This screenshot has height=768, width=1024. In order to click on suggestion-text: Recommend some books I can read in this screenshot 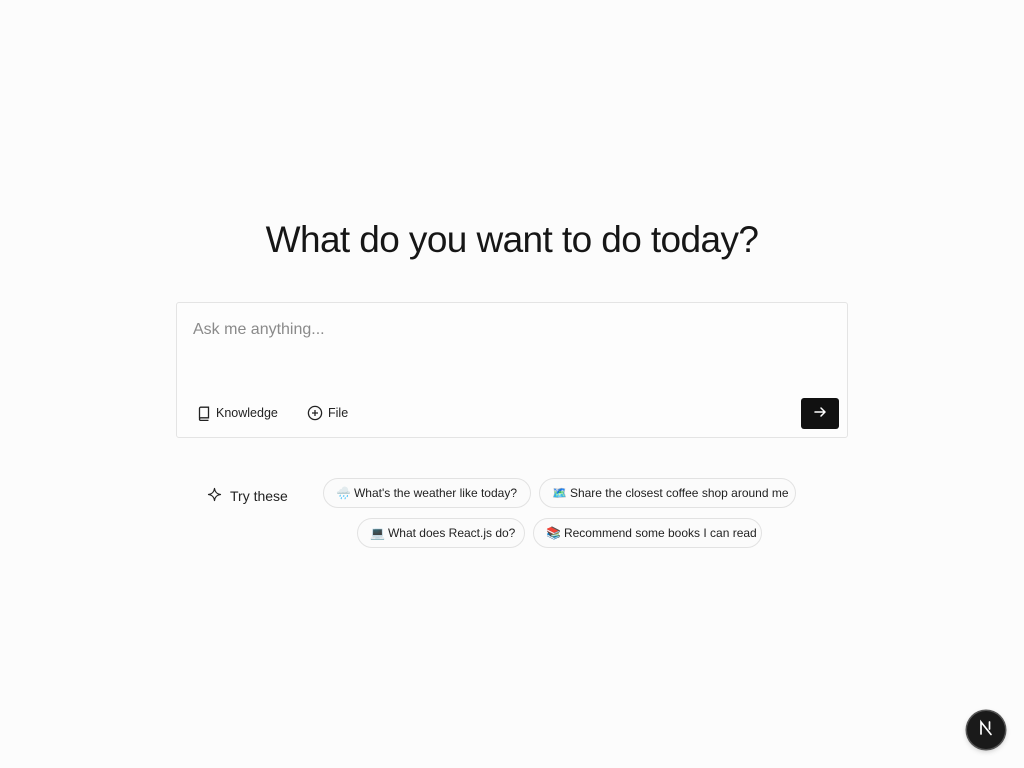, I will do `click(660, 533)`.